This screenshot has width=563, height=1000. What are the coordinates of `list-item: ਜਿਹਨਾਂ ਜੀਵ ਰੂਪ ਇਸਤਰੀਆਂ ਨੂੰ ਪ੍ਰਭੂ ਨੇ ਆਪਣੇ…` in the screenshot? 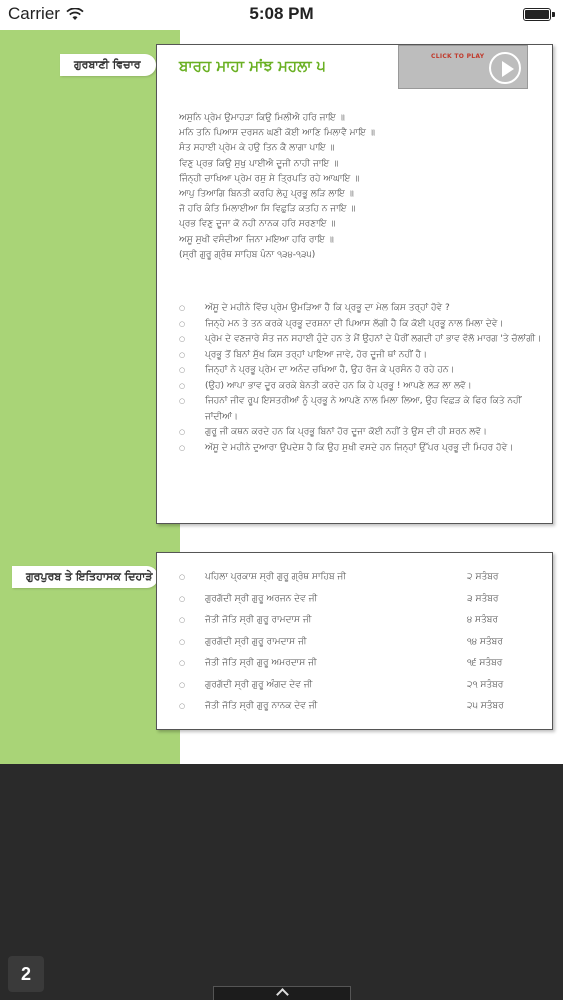 It's located at (362, 409).